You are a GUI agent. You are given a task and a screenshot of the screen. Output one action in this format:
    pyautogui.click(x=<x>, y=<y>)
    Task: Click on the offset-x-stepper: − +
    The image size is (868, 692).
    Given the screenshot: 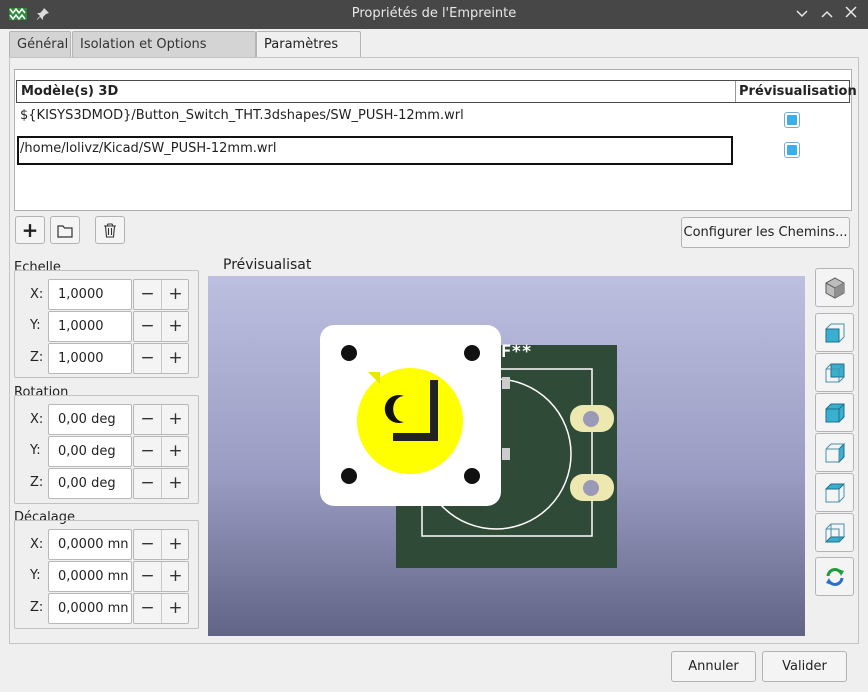 What is the action you would take?
    pyautogui.click(x=161, y=544)
    